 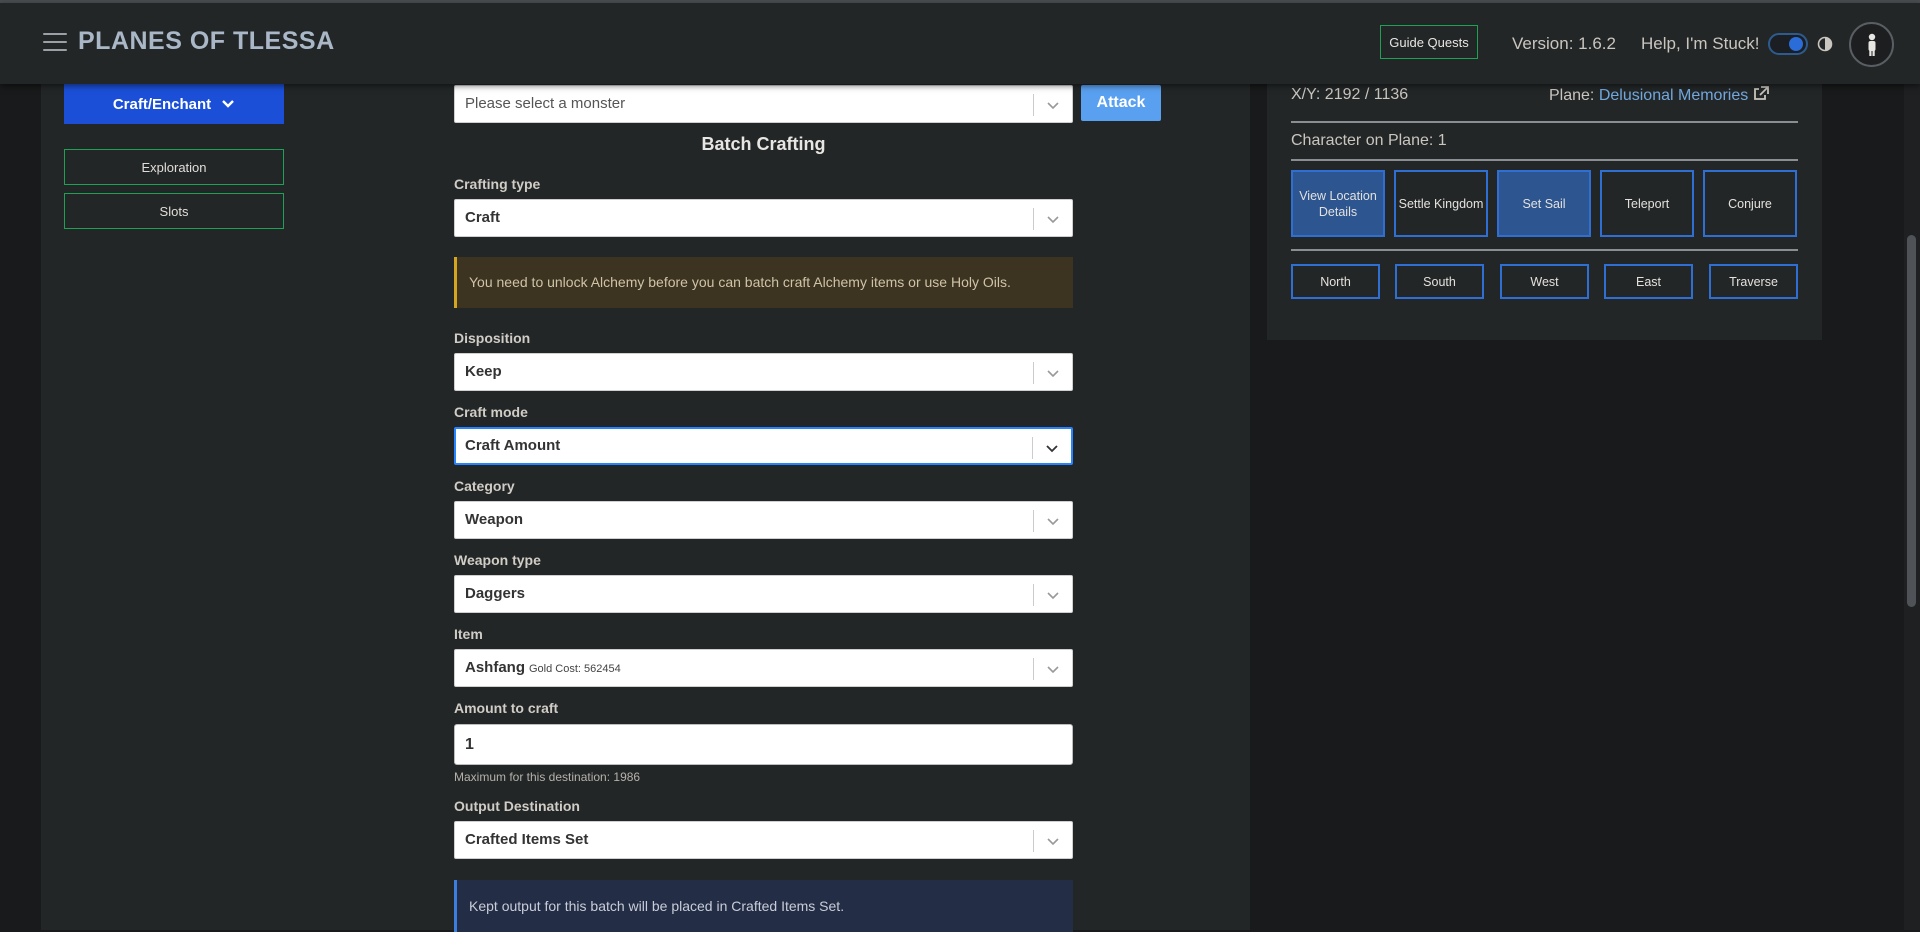 I want to click on characters-on-plane: Character on Plane: 1, so click(x=1369, y=140).